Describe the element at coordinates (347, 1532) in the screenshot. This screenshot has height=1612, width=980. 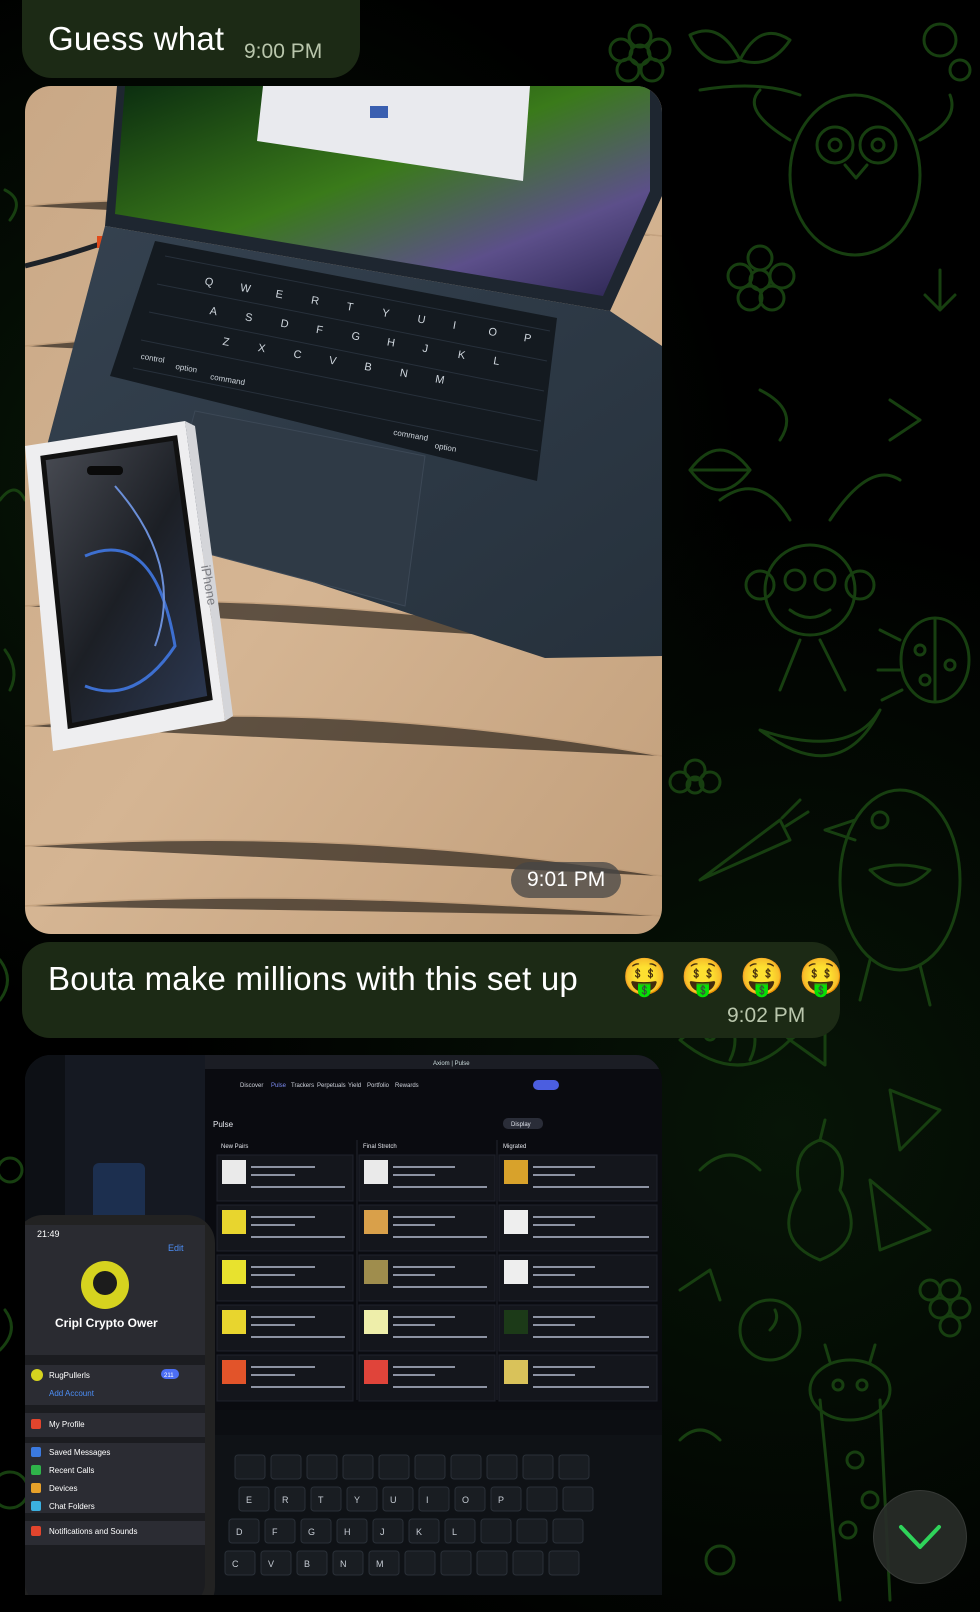
I see `svg-text: H` at that location.